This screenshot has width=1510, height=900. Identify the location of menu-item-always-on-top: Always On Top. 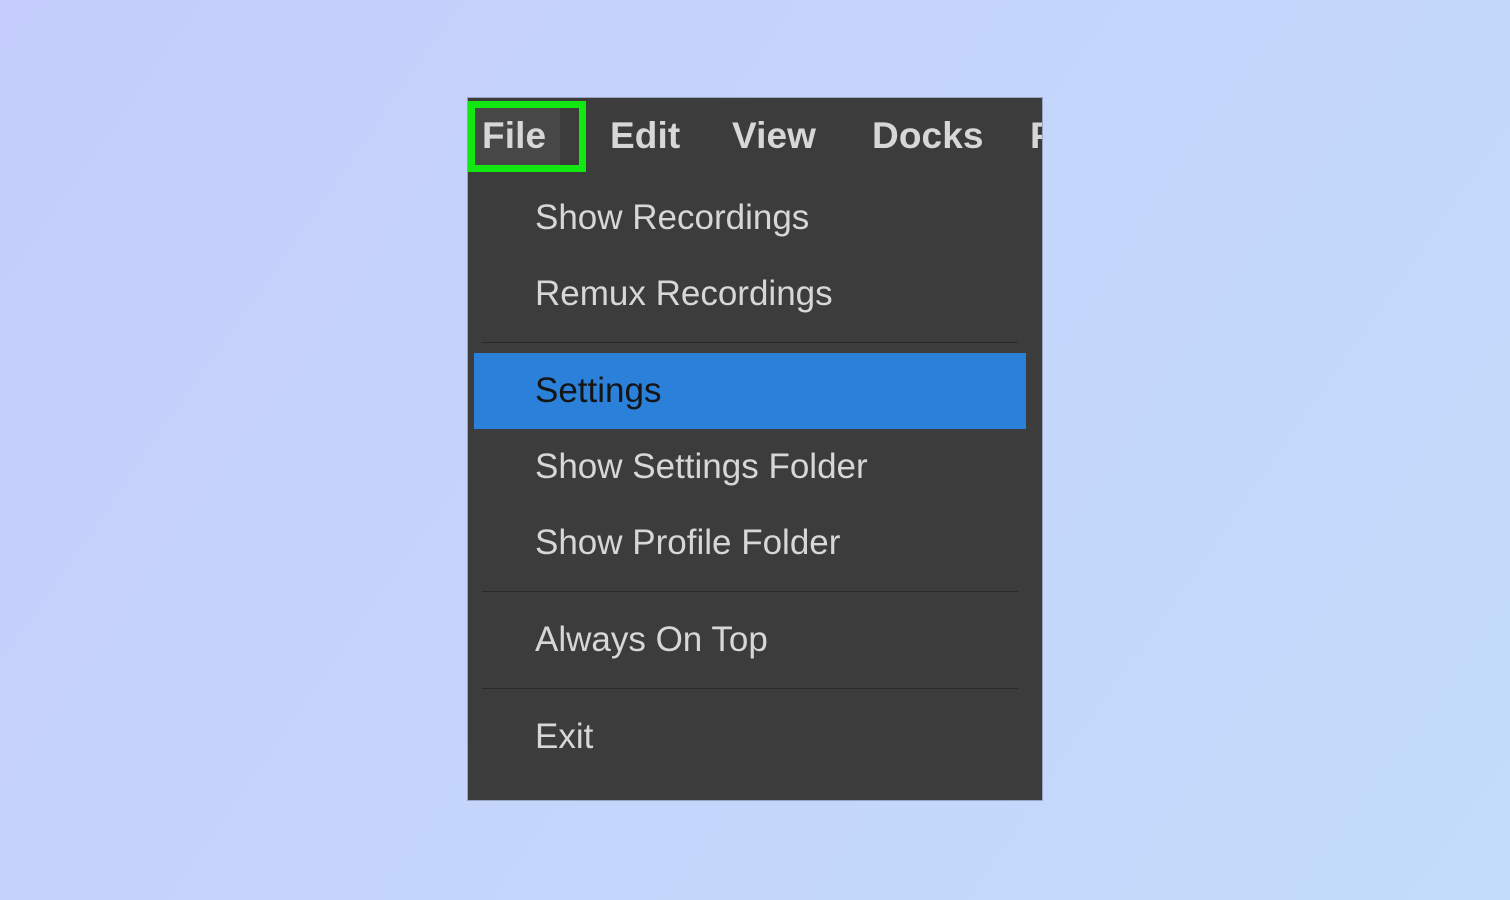
(755, 640).